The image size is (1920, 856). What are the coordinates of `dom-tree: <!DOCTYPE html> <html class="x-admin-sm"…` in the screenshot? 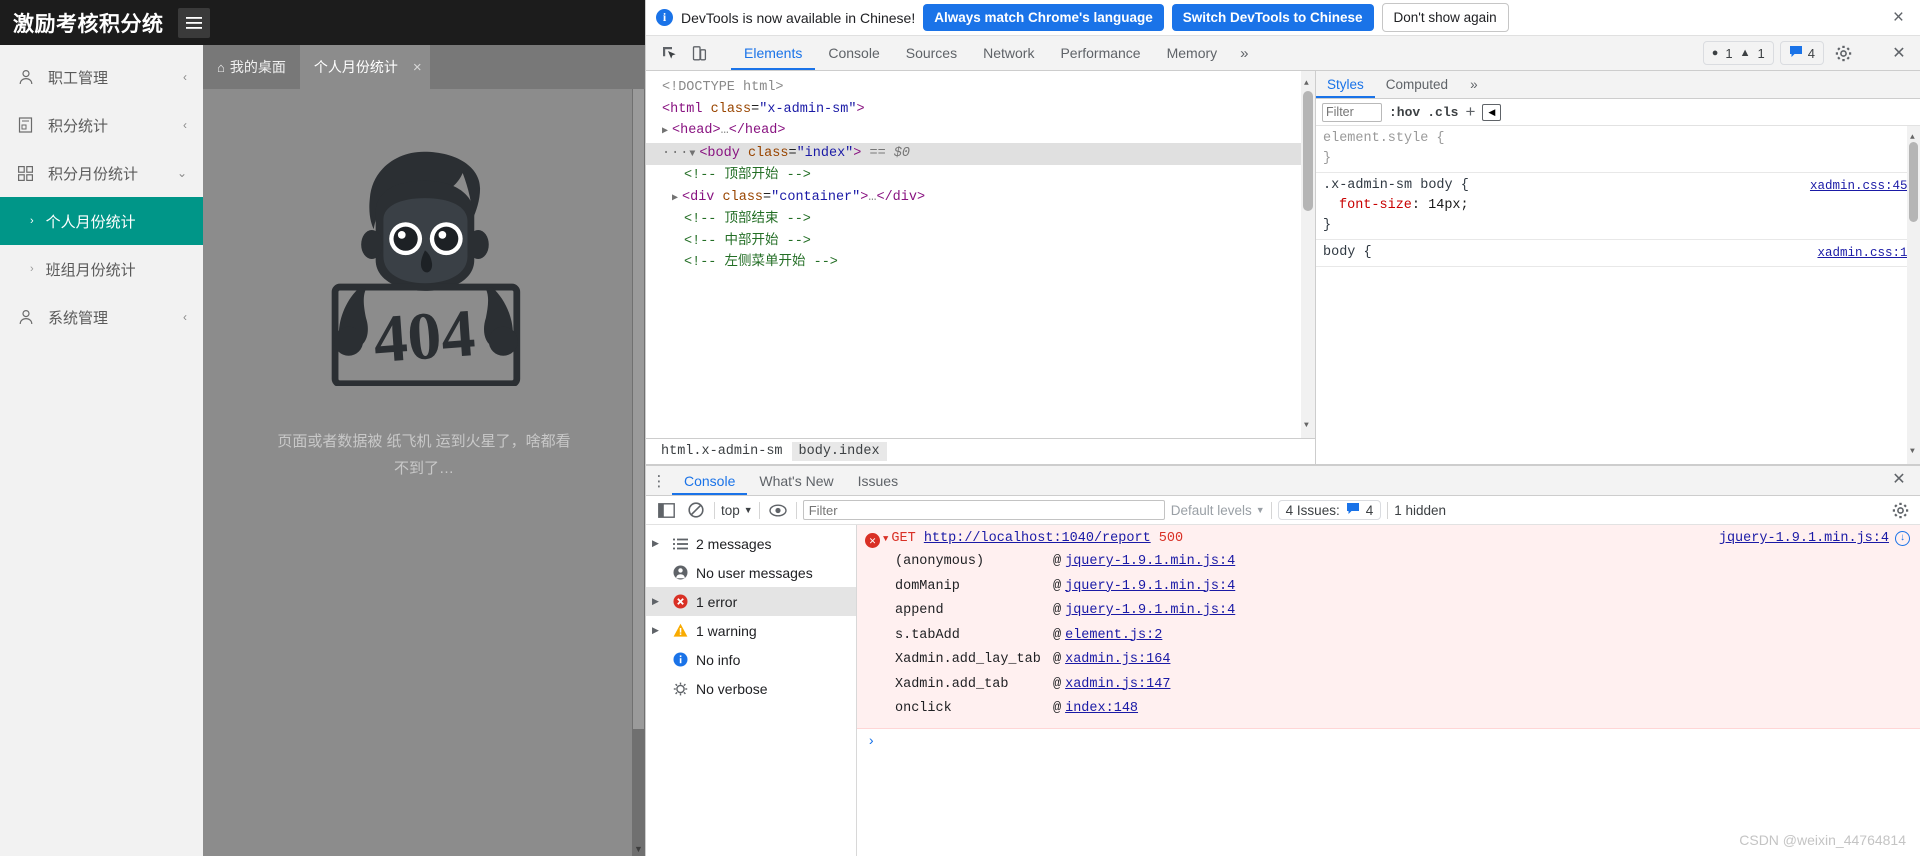 It's located at (980, 254).